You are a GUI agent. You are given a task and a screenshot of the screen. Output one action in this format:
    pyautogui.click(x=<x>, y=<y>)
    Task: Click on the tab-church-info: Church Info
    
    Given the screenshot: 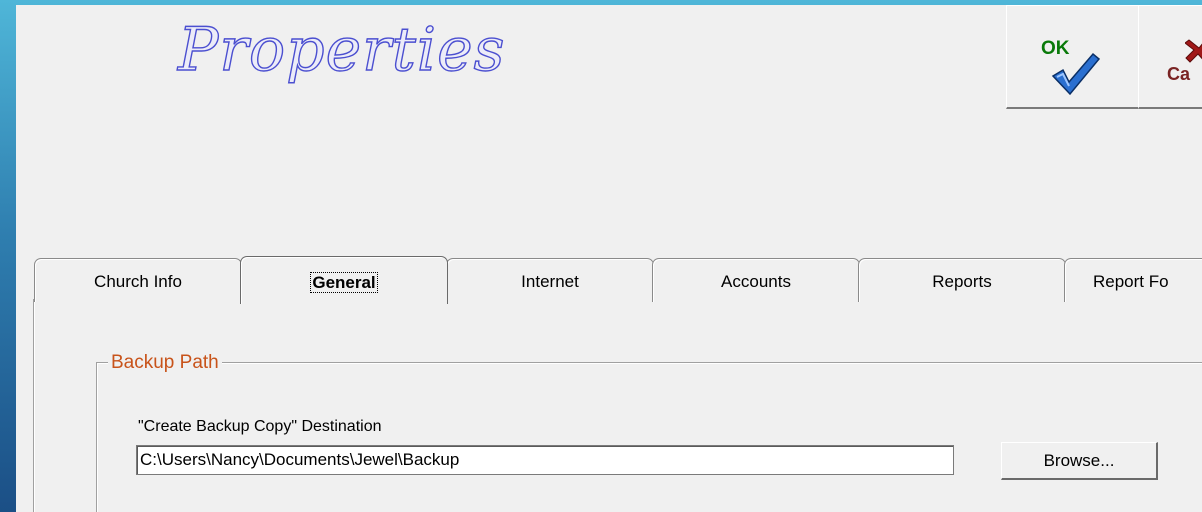 What is the action you would take?
    pyautogui.click(x=138, y=280)
    